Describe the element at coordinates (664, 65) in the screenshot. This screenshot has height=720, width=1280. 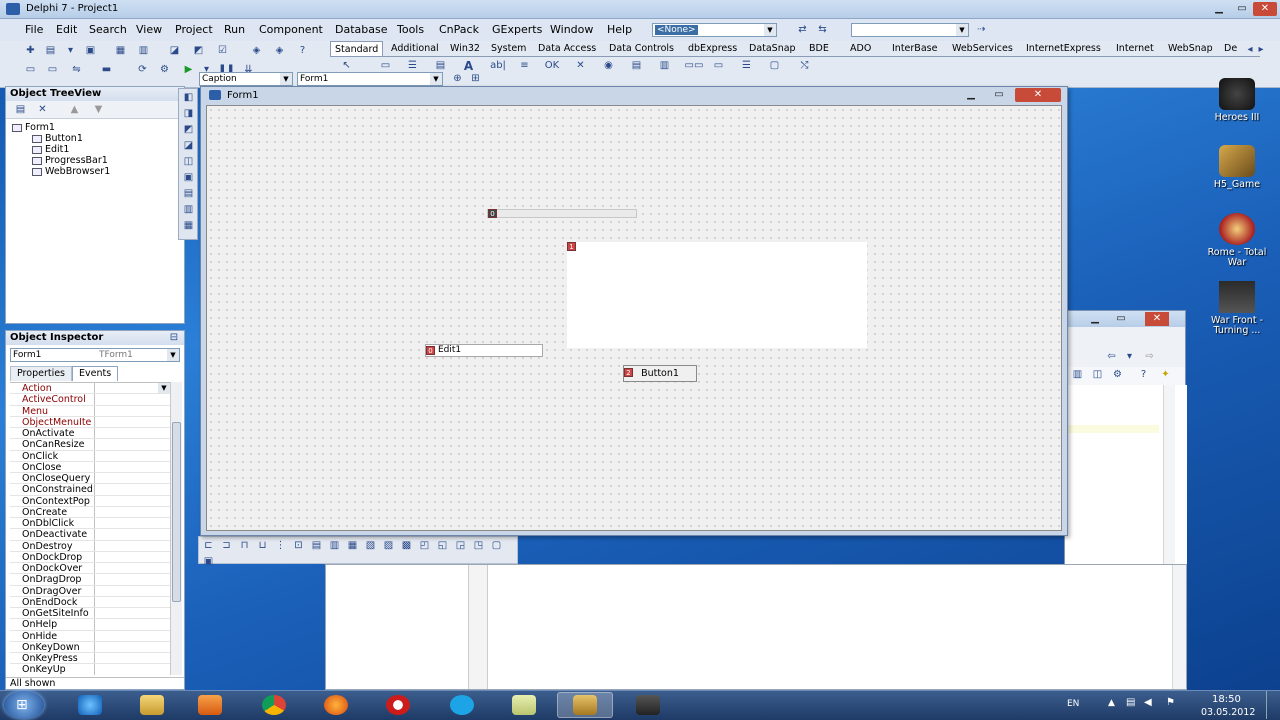
I see `combobox-icon: ▥` at that location.